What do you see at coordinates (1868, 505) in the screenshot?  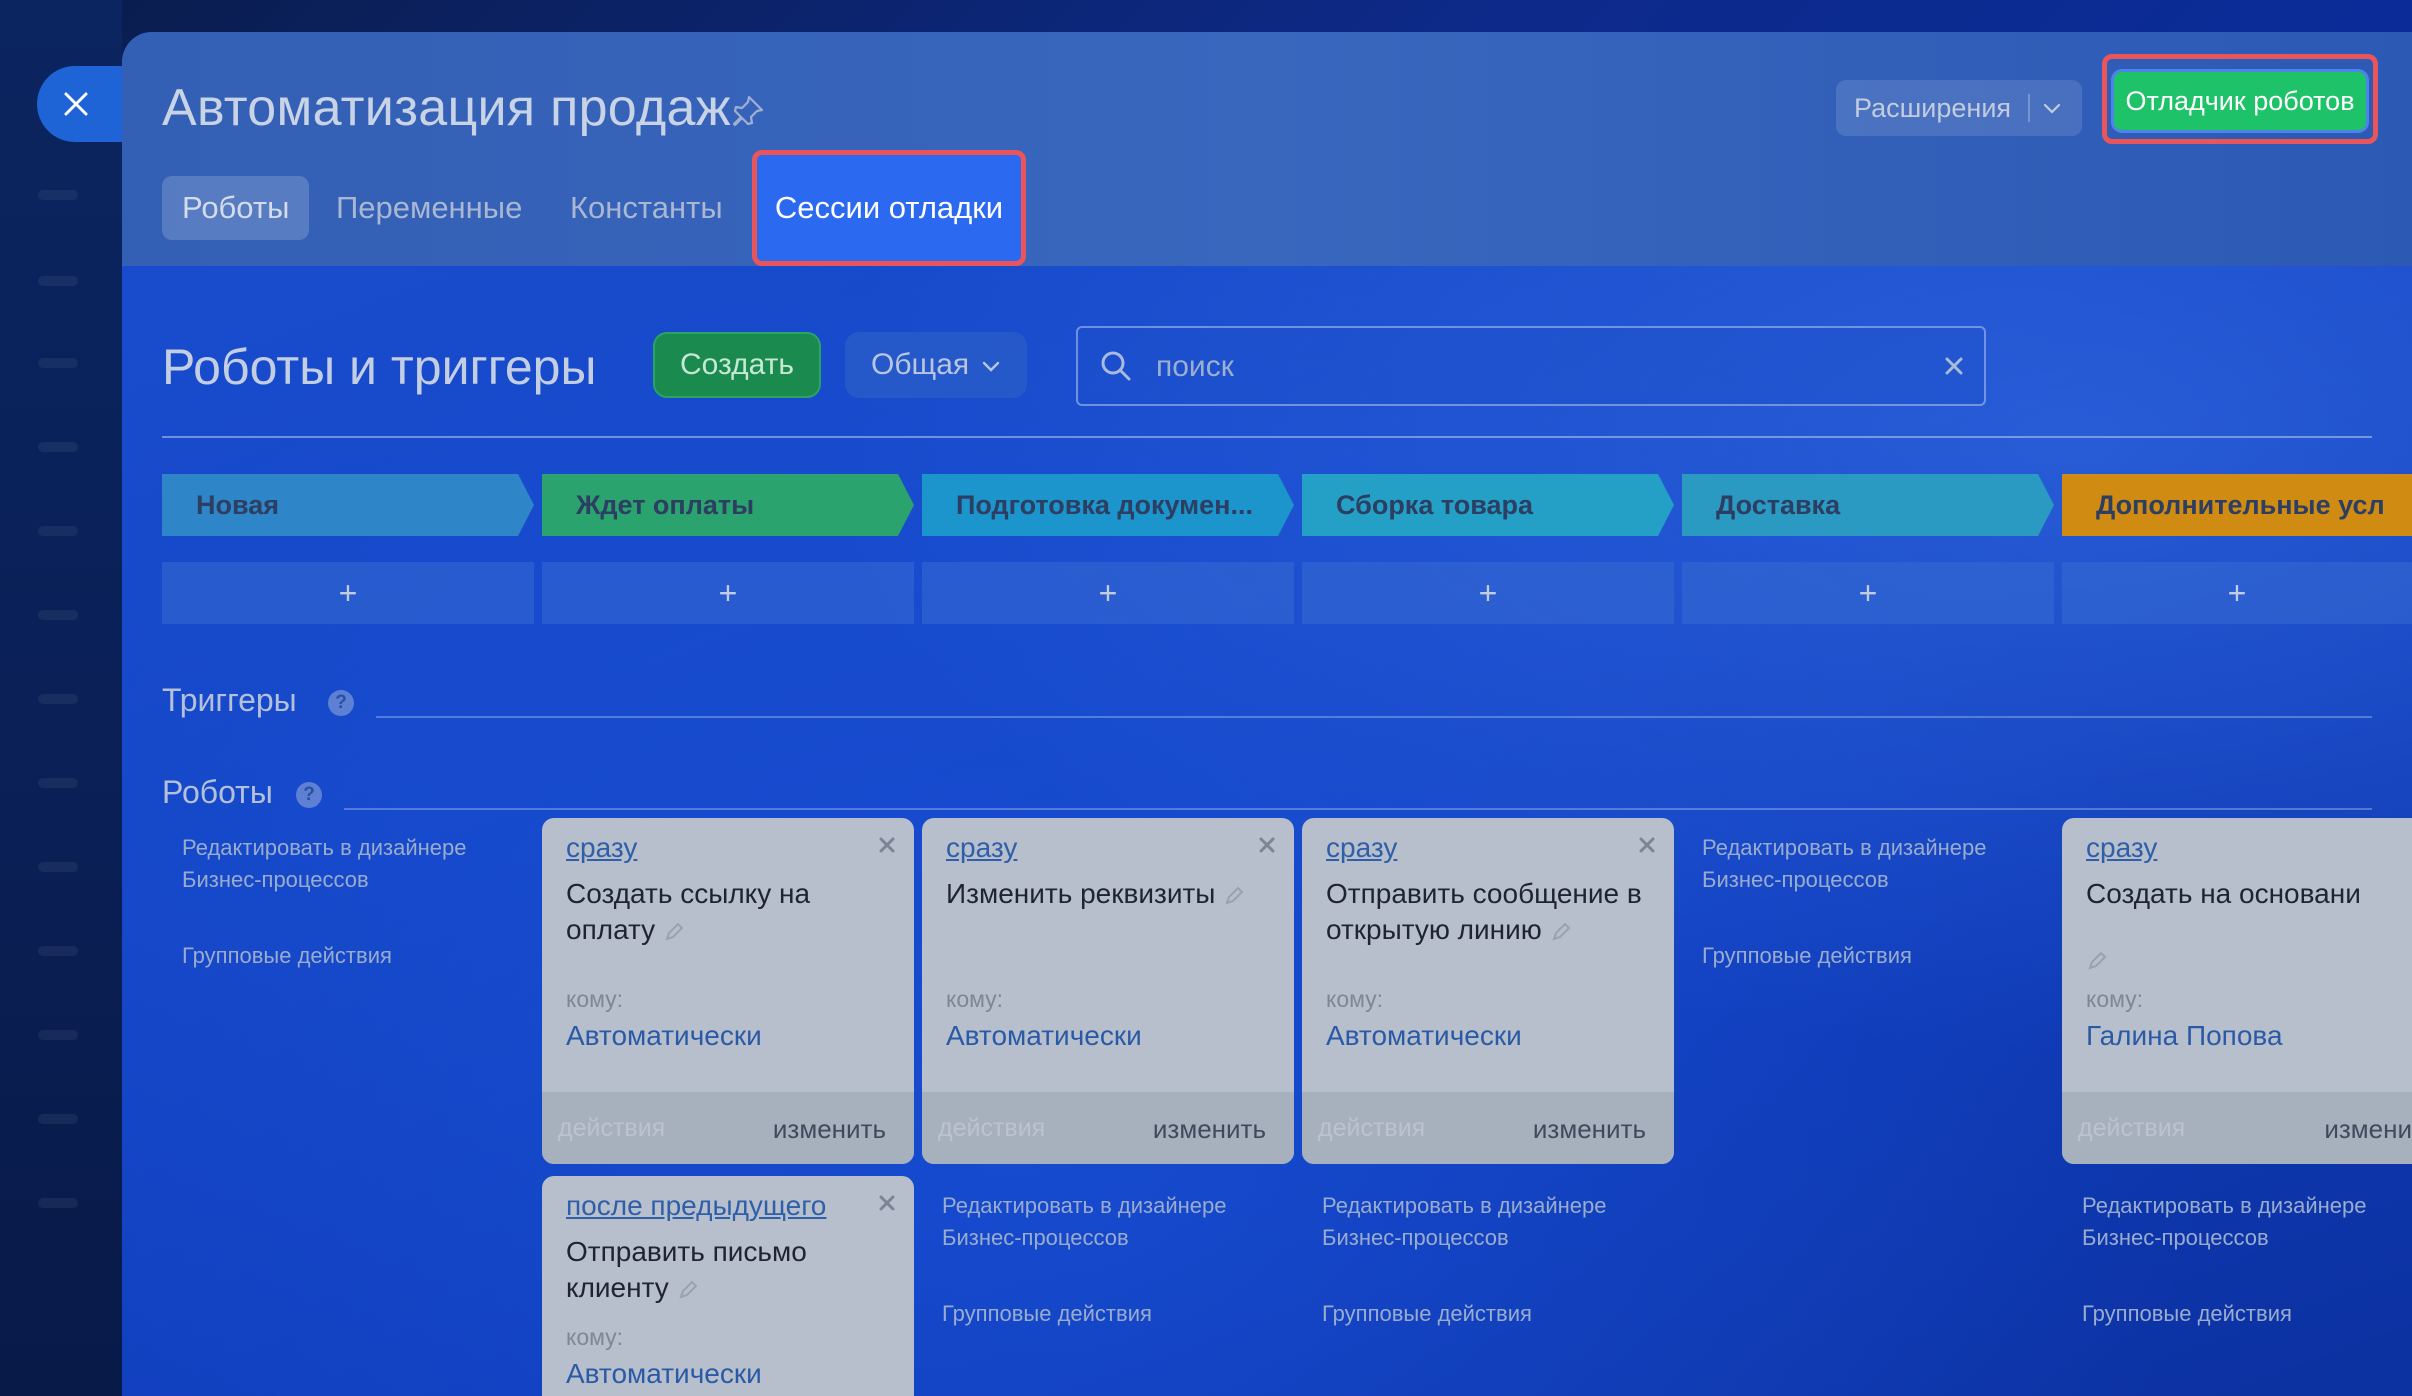 I see `stage-header-delivery: Доставка` at bounding box center [1868, 505].